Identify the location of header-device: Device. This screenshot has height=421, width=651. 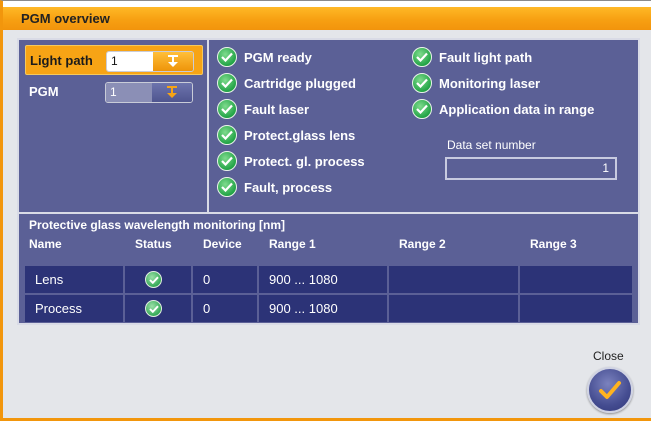
(222, 244).